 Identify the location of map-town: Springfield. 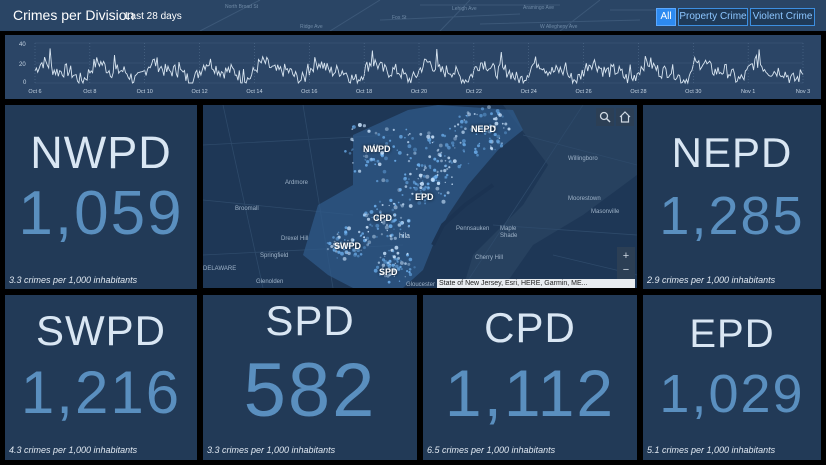
(274, 256).